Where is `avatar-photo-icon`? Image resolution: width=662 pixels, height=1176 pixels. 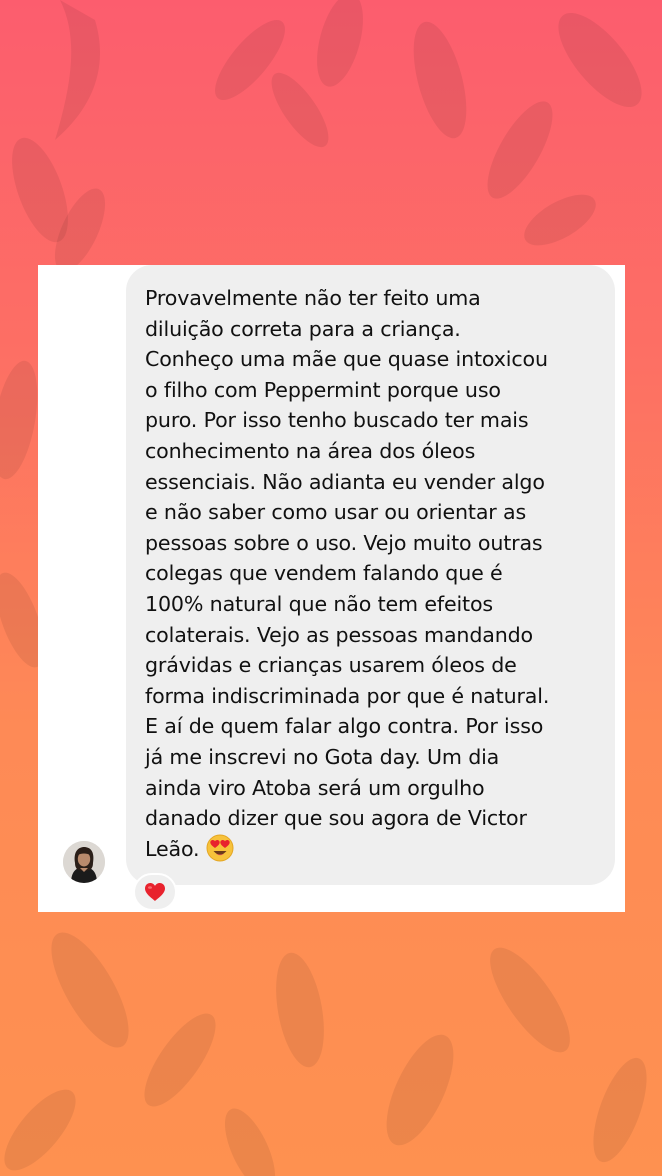
avatar-photo-icon is located at coordinates (84, 862).